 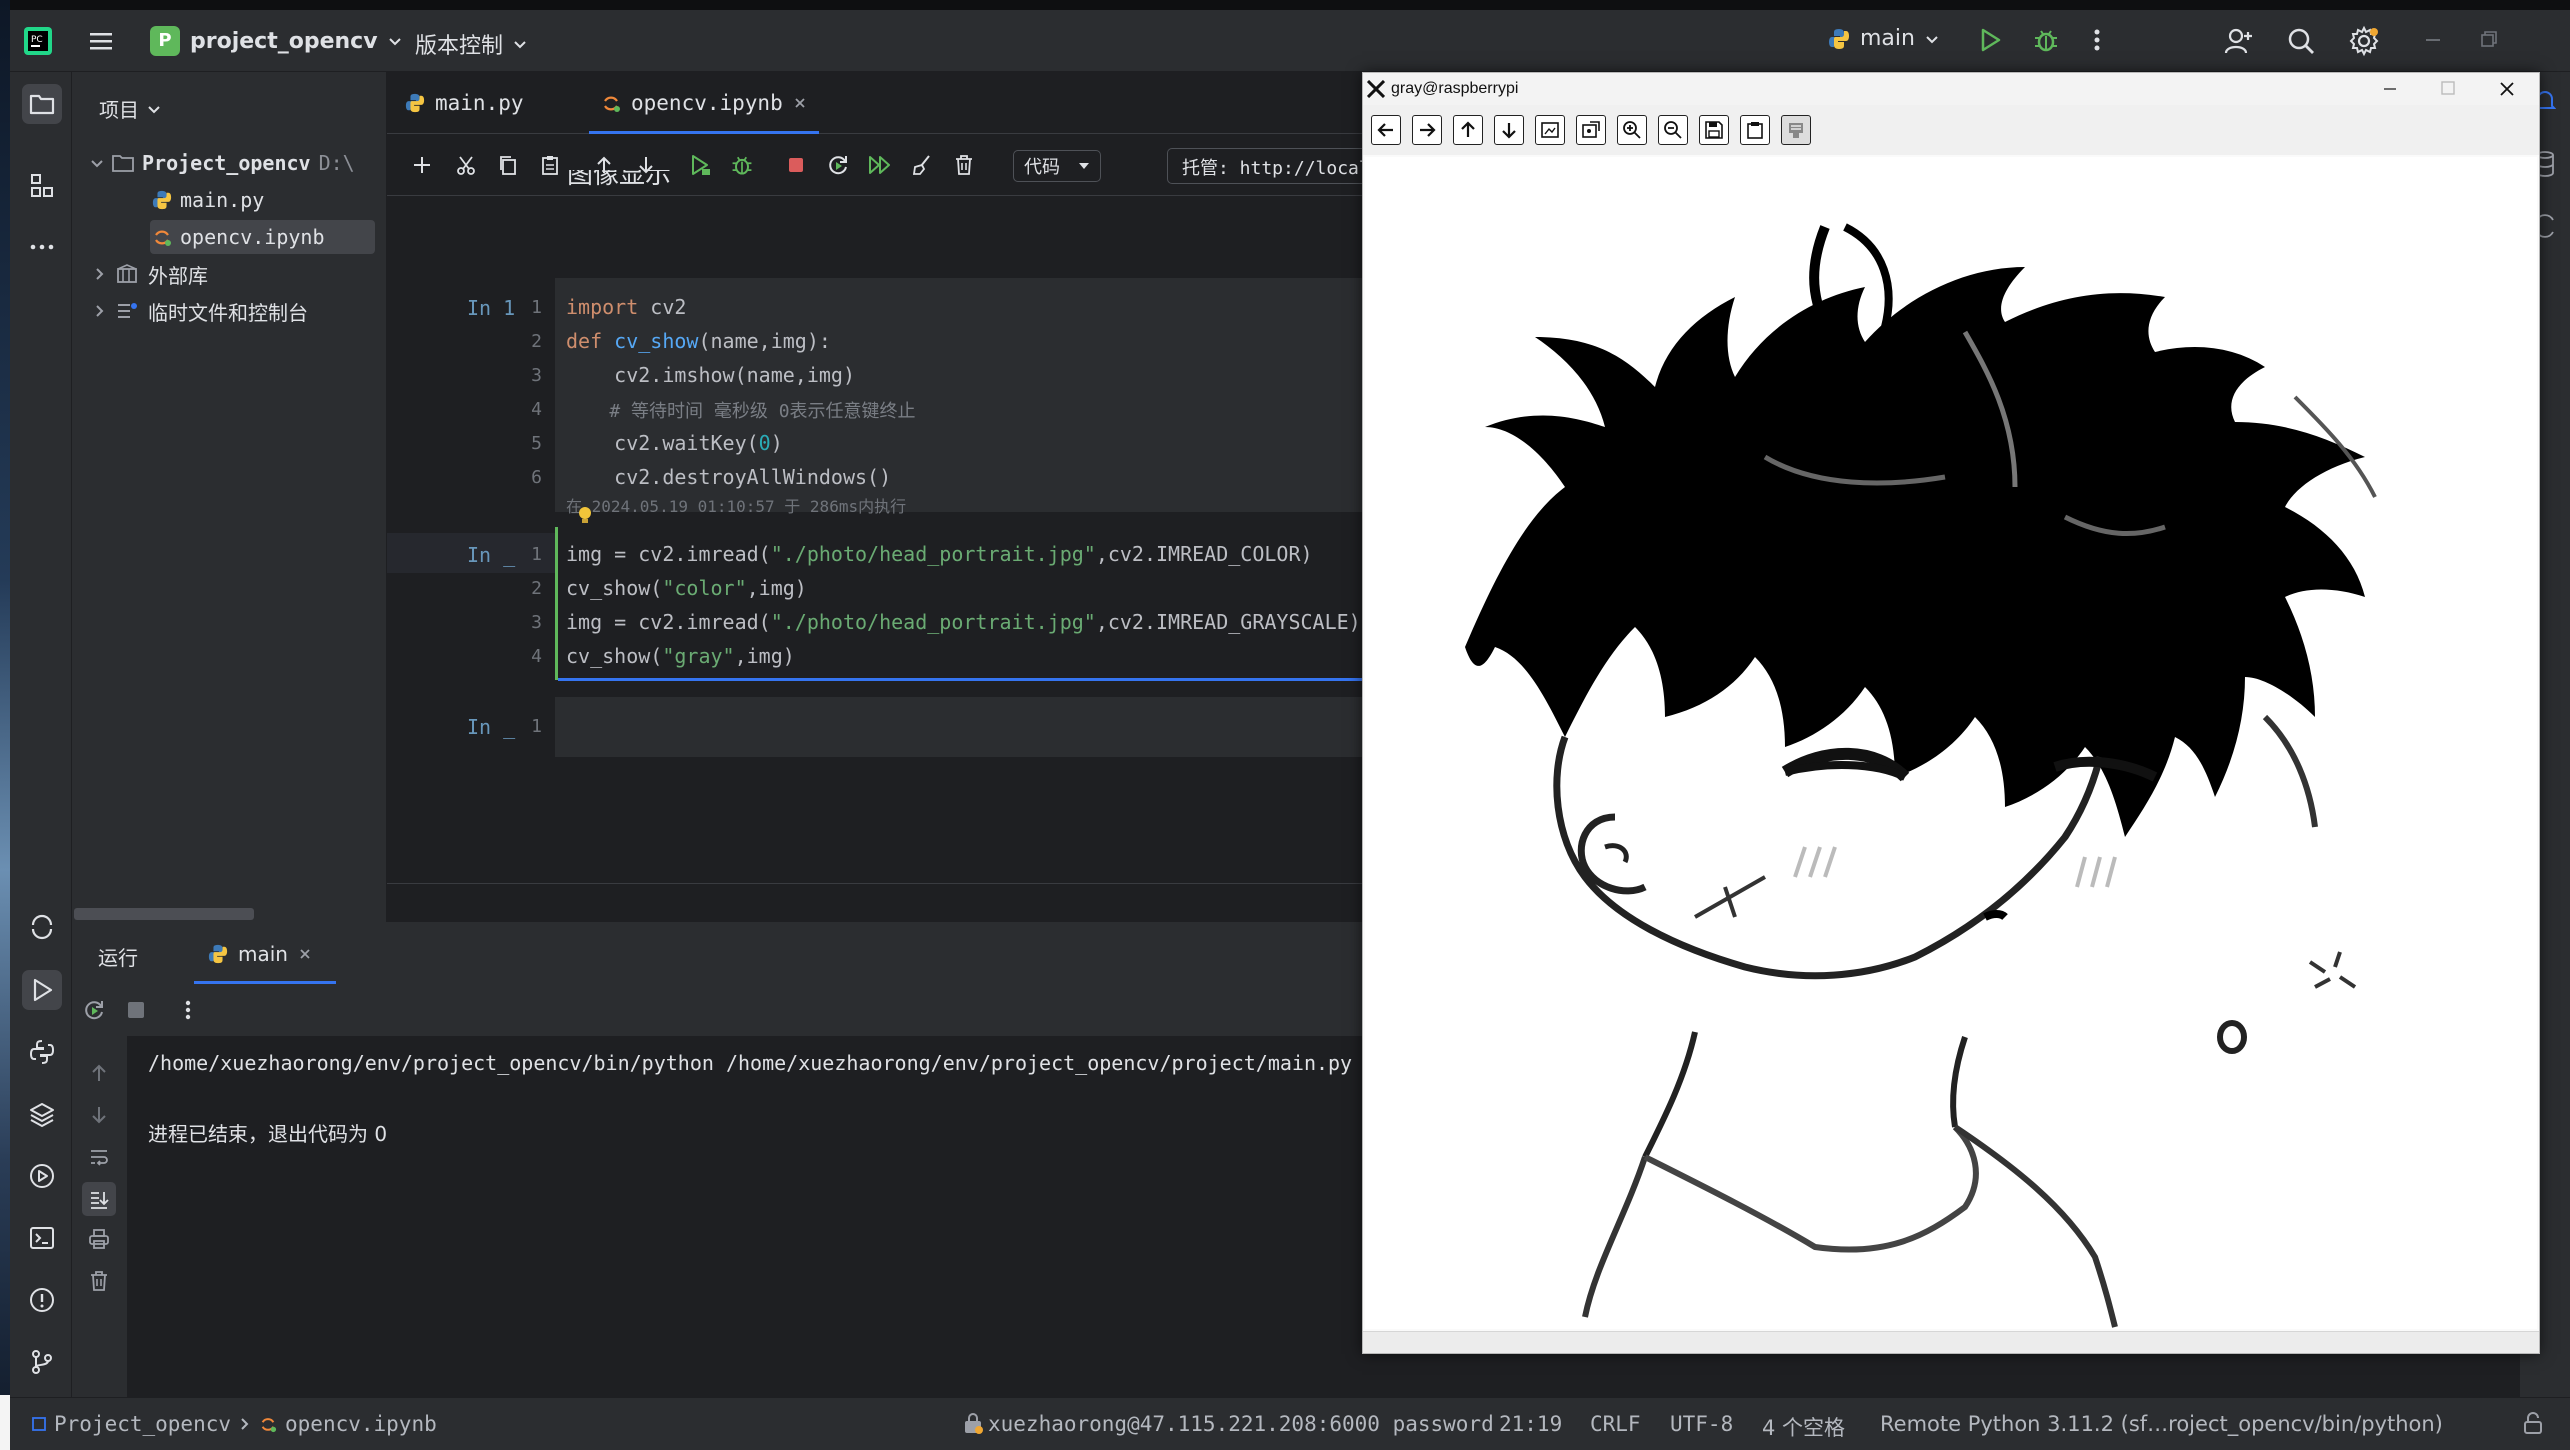 I want to click on code-line: cv_show("gray",img), so click(x=680, y=656).